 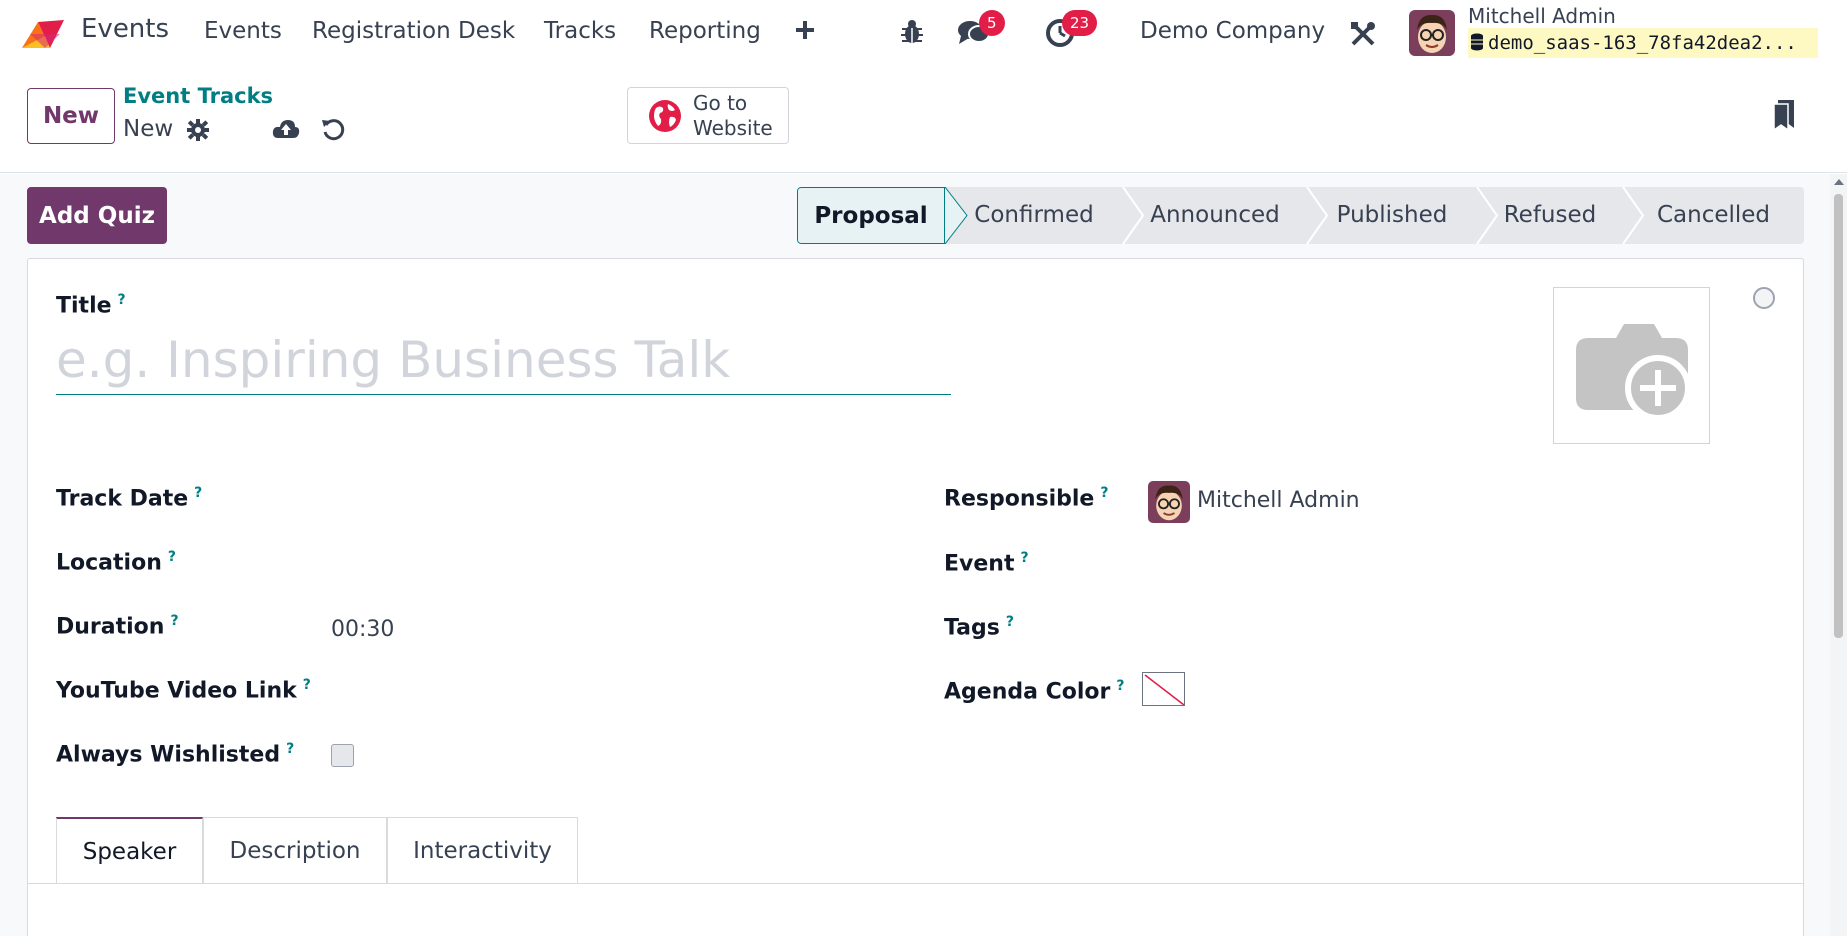 I want to click on stage-arrows-icon, so click(x=1294, y=215).